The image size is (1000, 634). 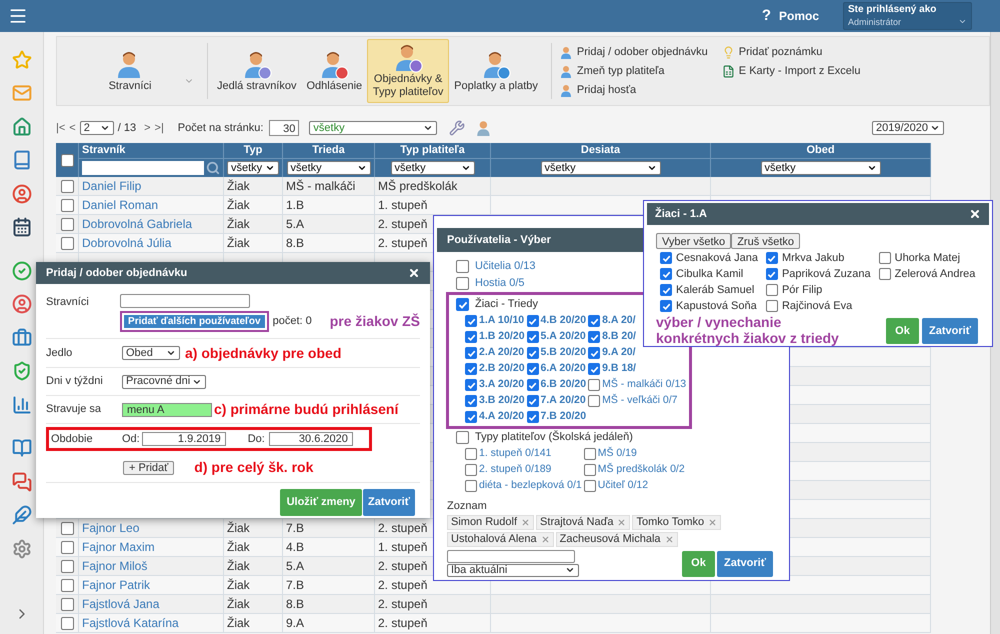 I want to click on date-field: 1.9.2019, so click(x=184, y=439).